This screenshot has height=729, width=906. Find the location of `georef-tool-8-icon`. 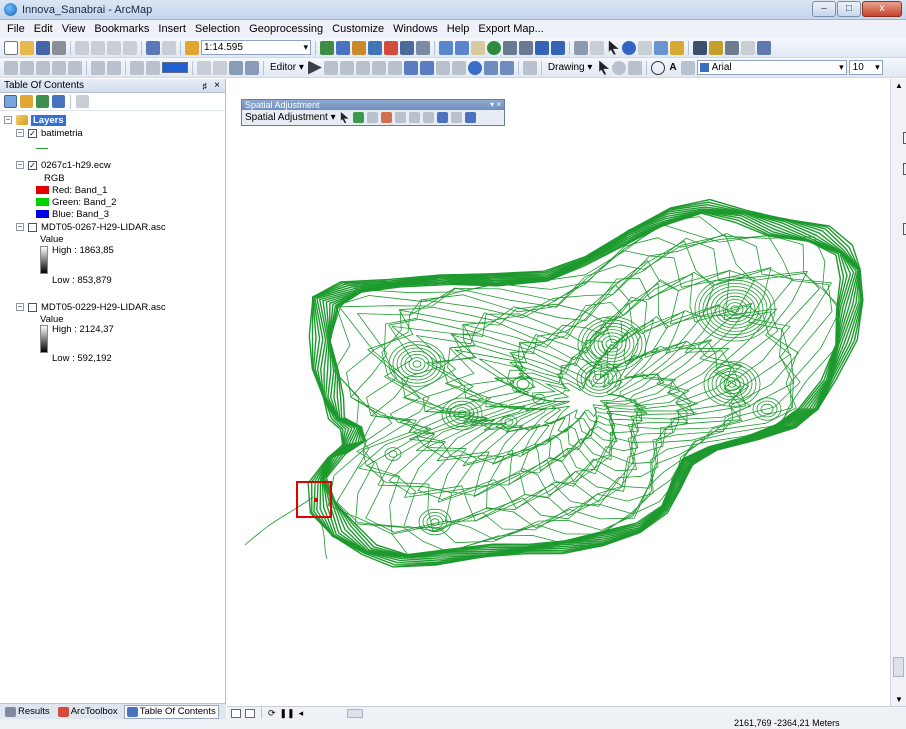

georef-tool-8-icon is located at coordinates (137, 67).